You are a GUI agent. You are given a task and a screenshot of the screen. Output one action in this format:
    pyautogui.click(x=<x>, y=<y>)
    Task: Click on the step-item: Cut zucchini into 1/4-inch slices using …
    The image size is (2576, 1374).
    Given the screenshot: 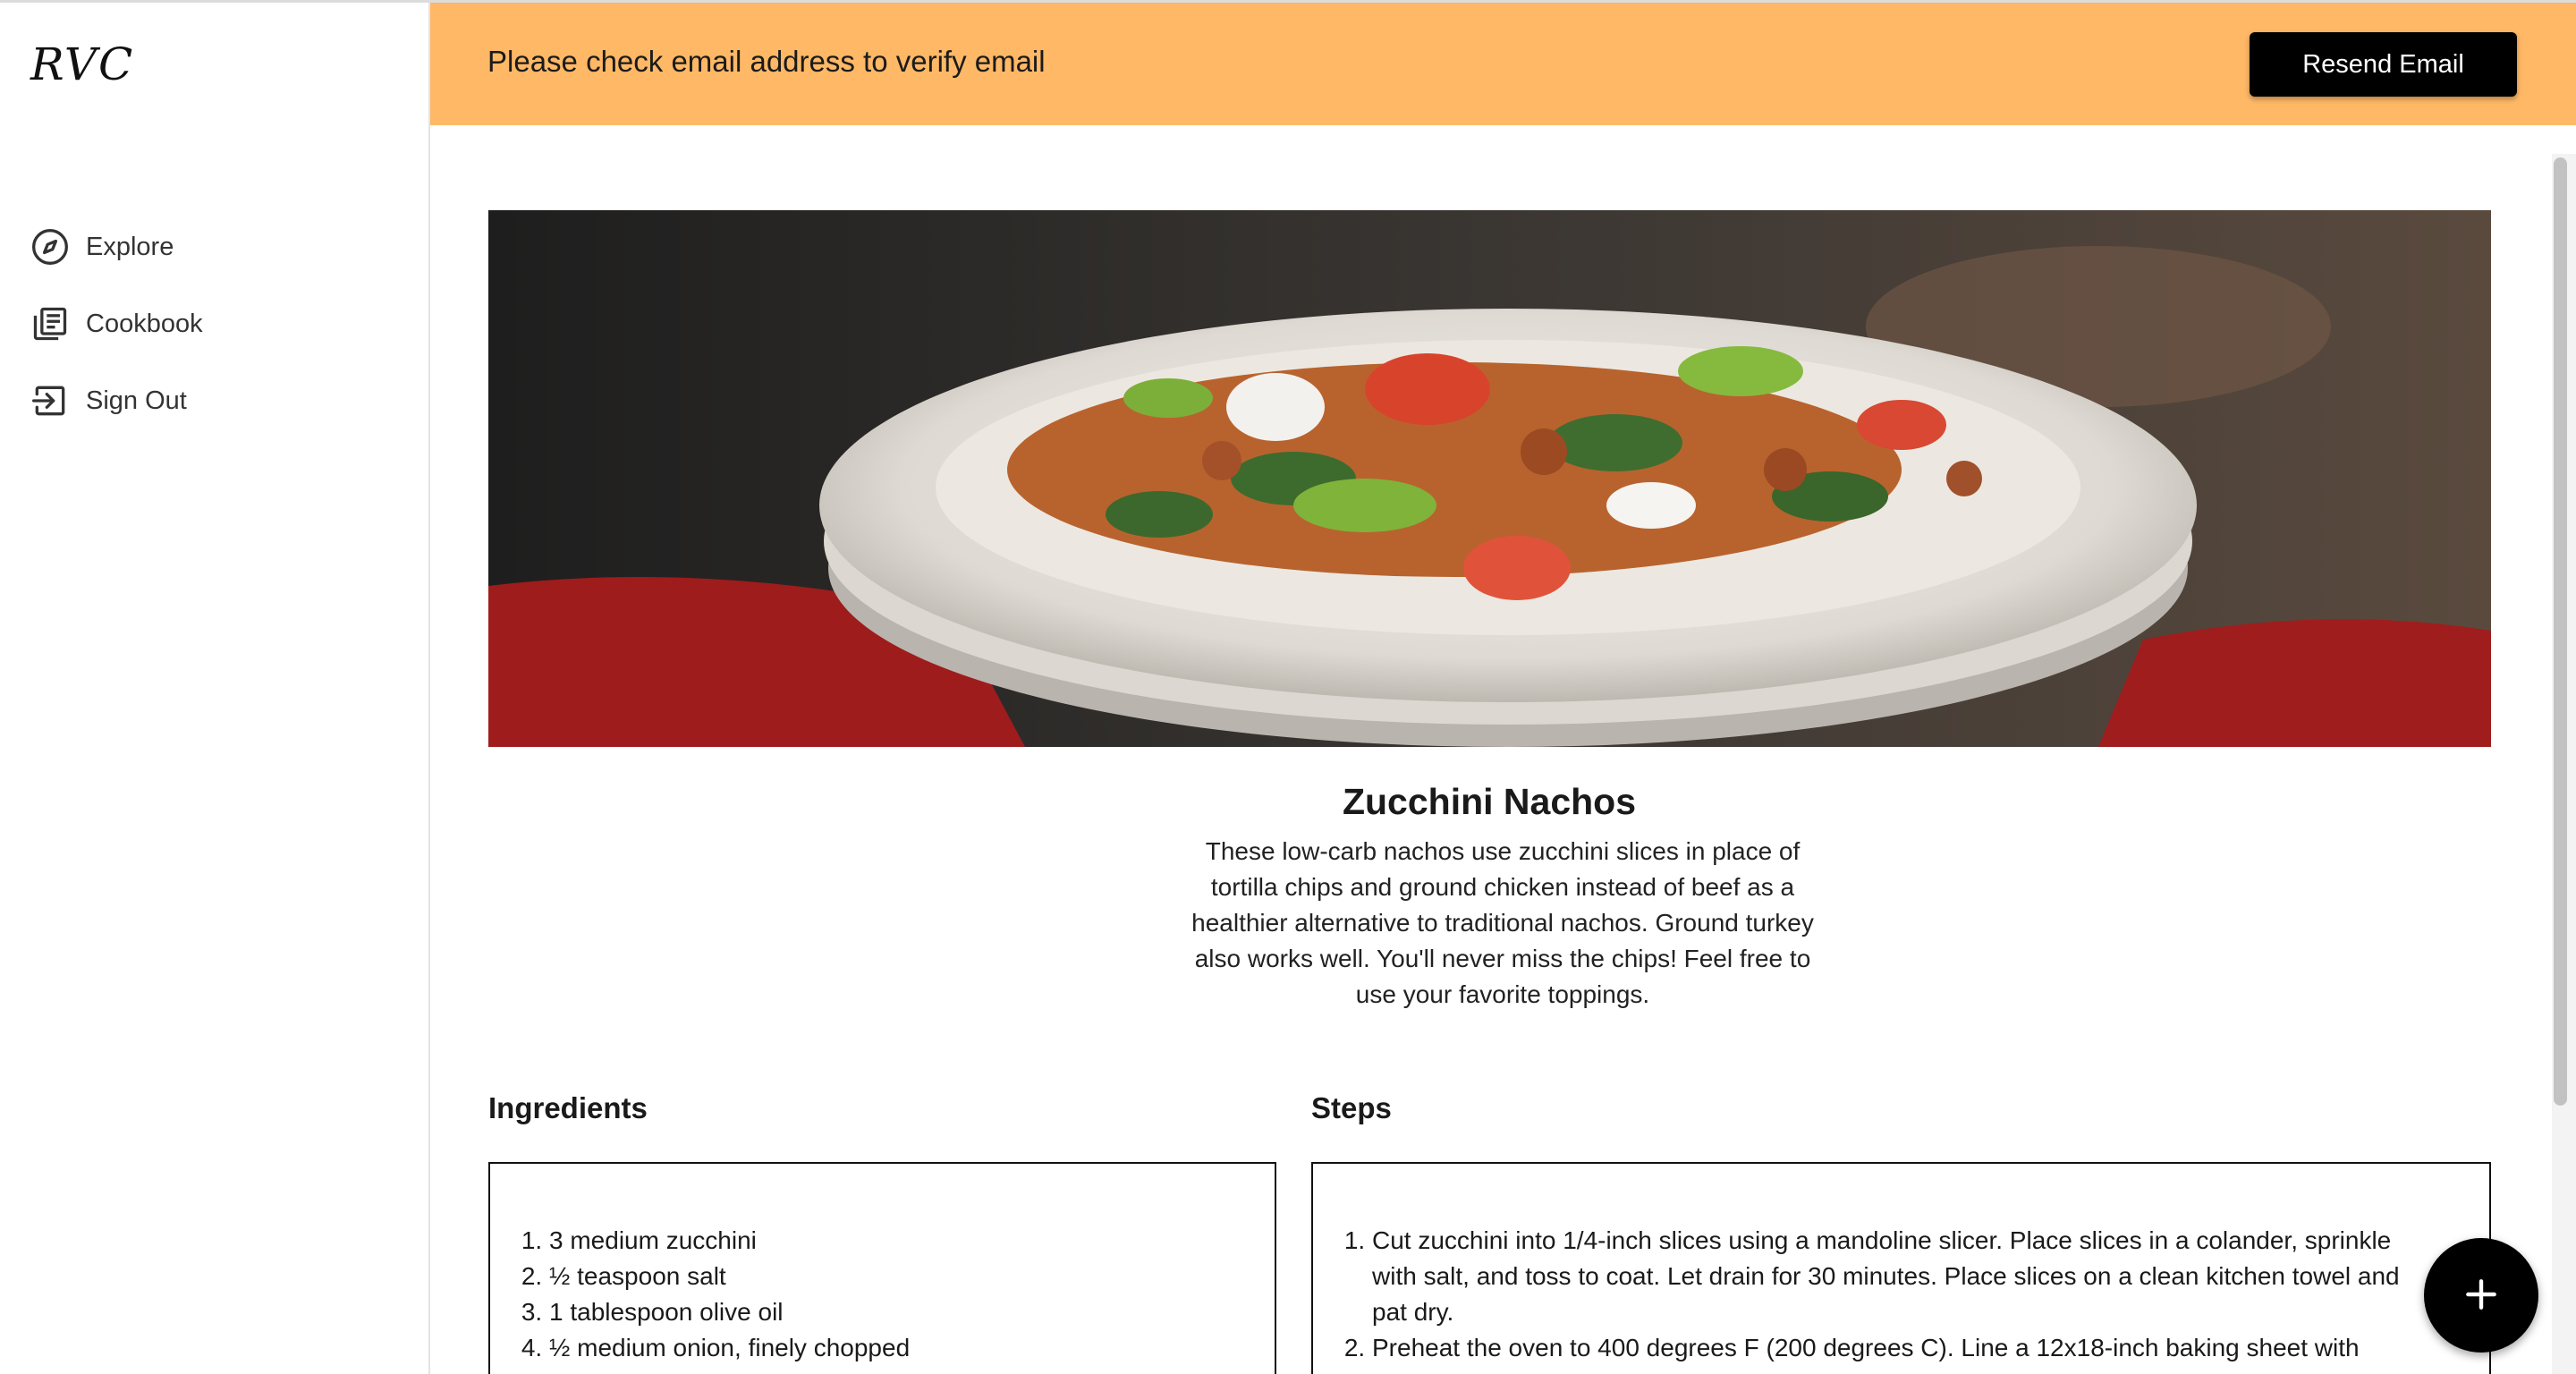 What is the action you would take?
    pyautogui.click(x=1904, y=1276)
    